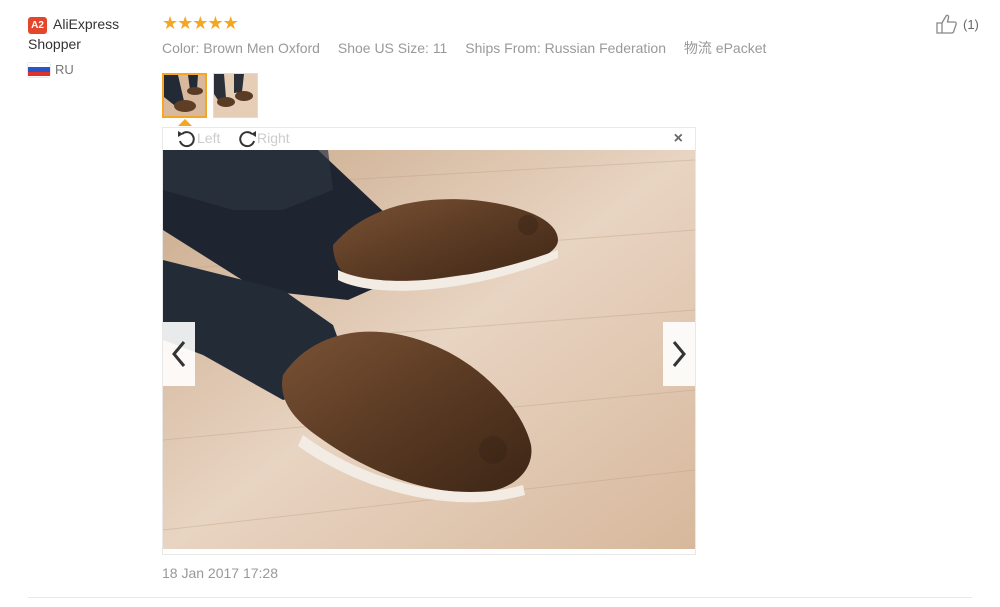  What do you see at coordinates (37, 25) in the screenshot?
I see `level-badge: A2` at bounding box center [37, 25].